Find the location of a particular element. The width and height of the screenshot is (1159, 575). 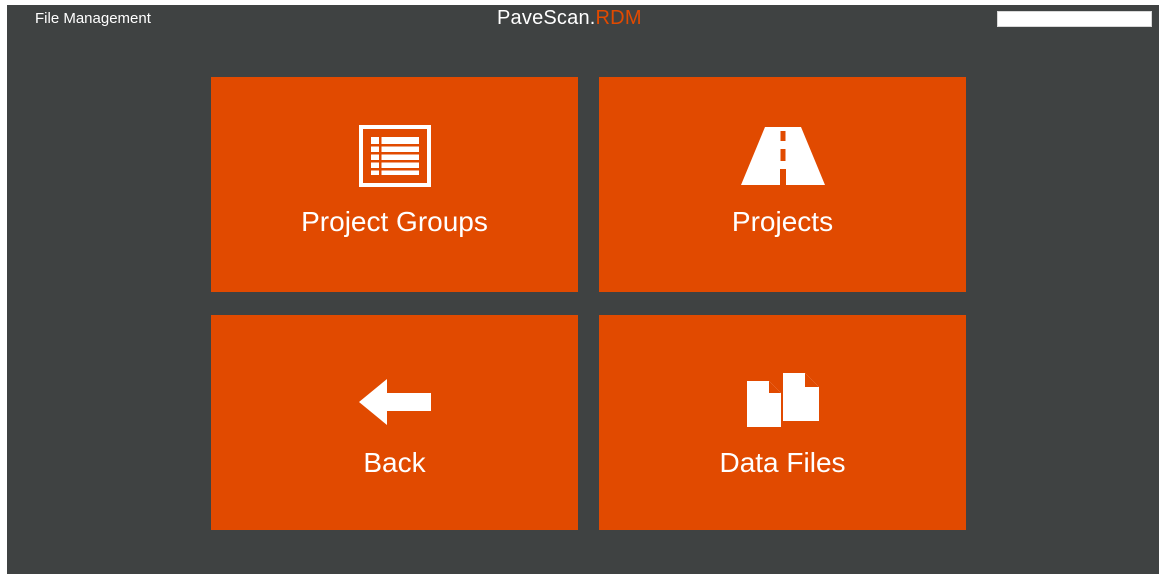

brand-main: PaveScan. is located at coordinates (546, 18).